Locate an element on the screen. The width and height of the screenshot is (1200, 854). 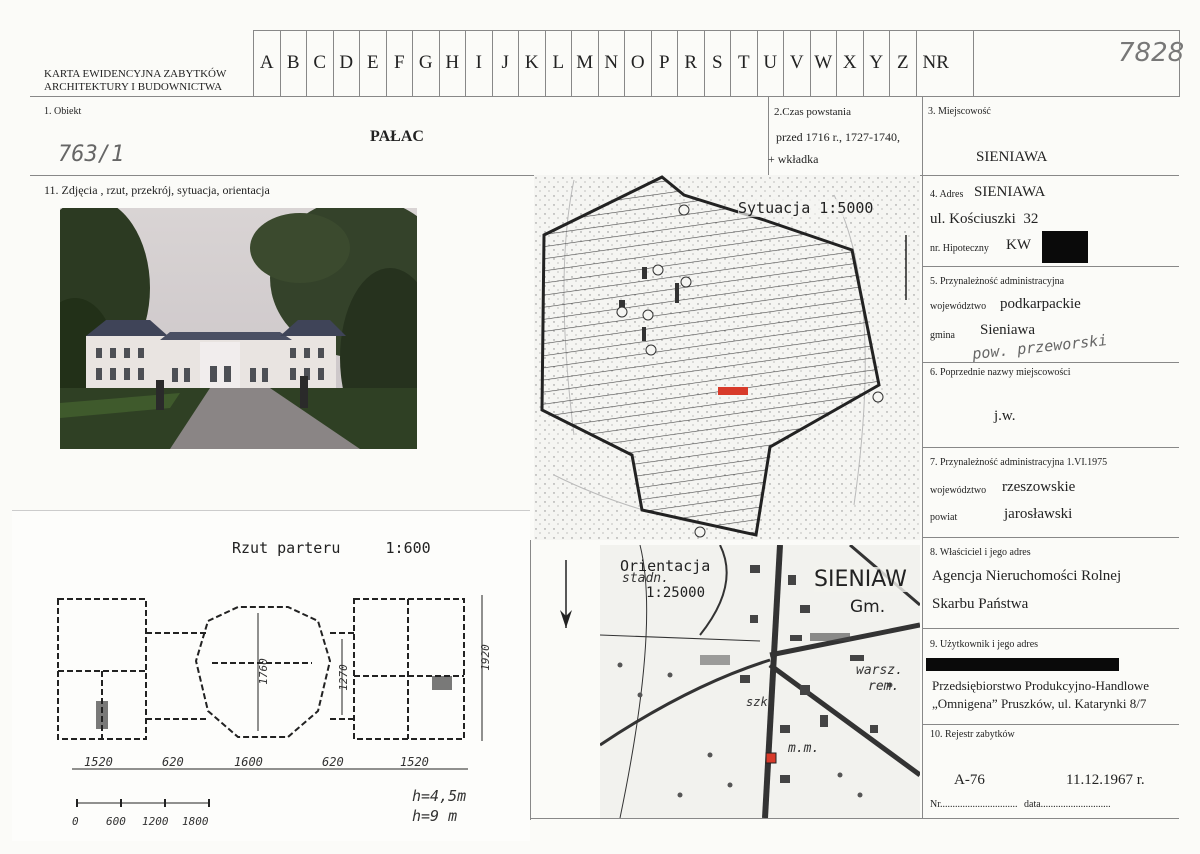
palace-photo is located at coordinates (238, 328).